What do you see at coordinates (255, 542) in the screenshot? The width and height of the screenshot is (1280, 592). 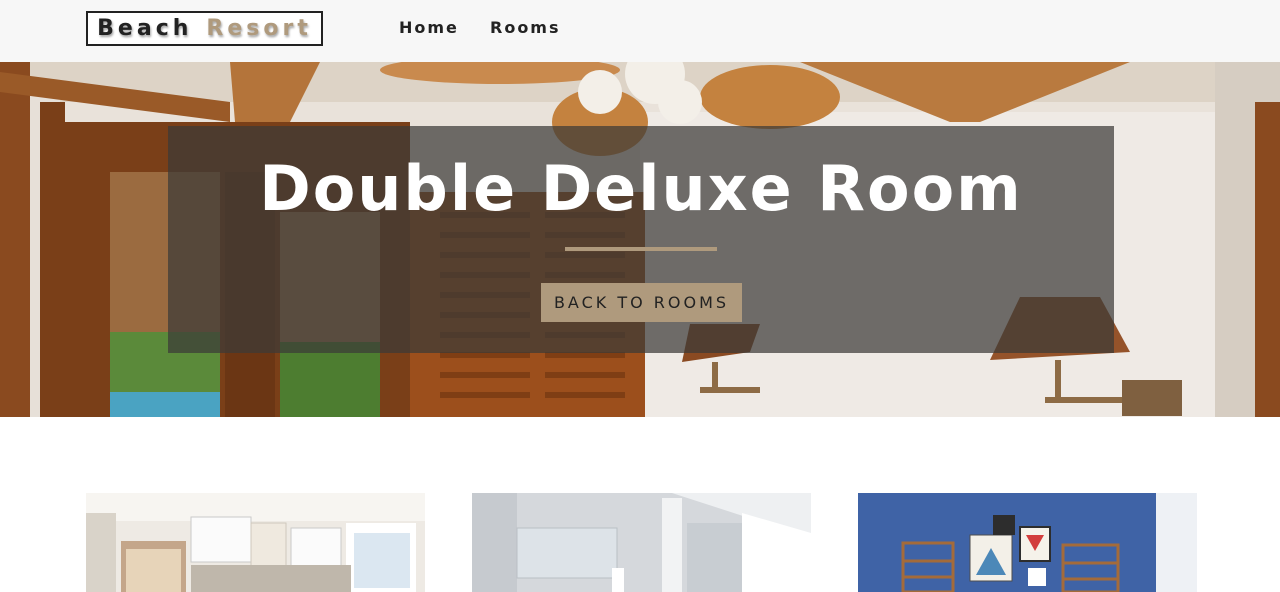 I see `room-image-kitchen` at bounding box center [255, 542].